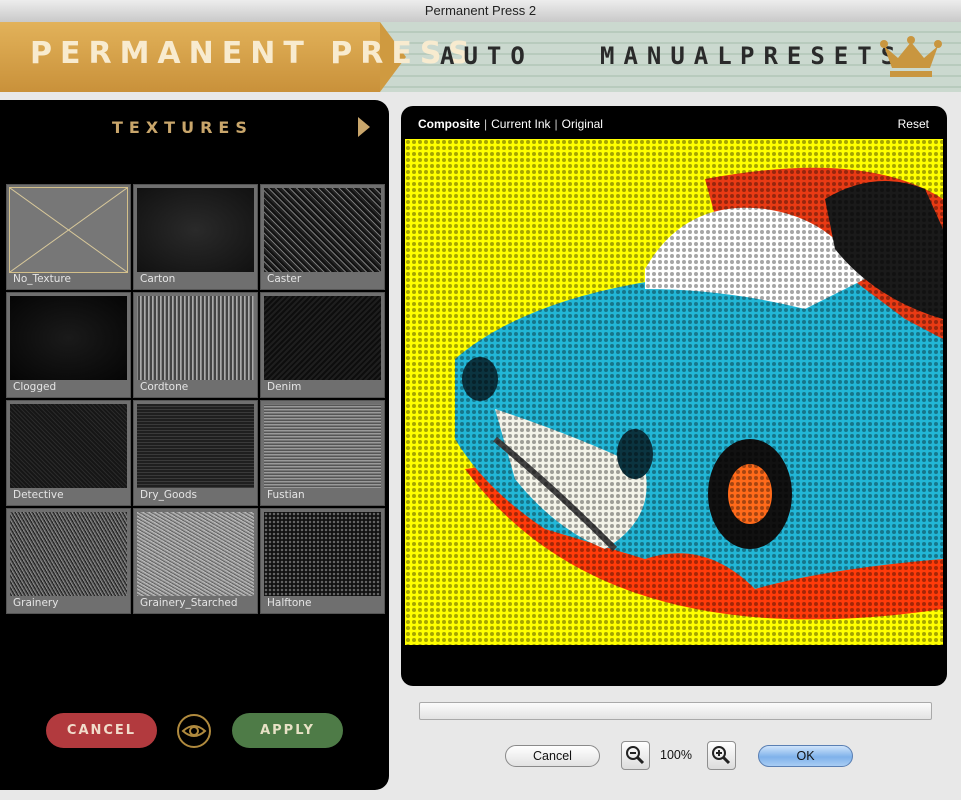 The height and width of the screenshot is (800, 961). Describe the element at coordinates (42, 279) in the screenshot. I see `texture-label: No_Texture` at that location.